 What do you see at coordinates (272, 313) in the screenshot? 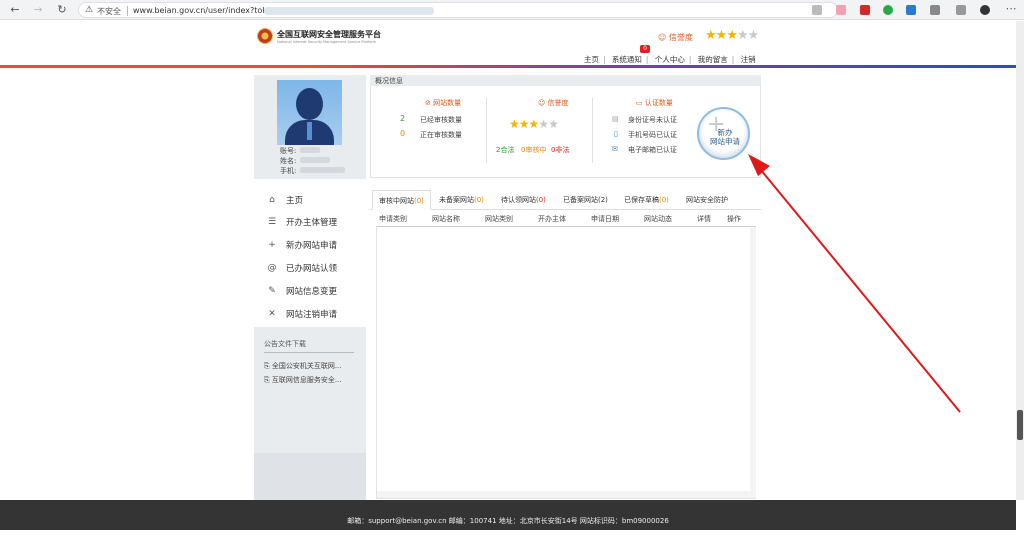
I see `close-icon: ✕` at bounding box center [272, 313].